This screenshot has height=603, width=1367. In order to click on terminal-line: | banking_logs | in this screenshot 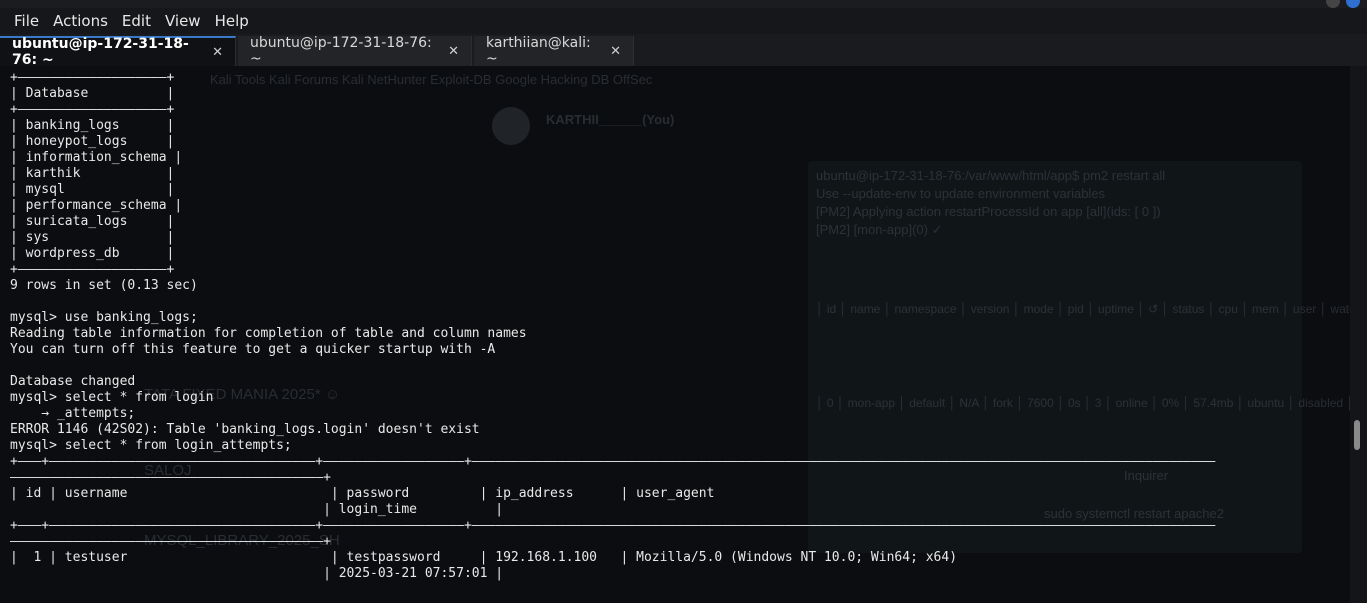, I will do `click(92, 125)`.